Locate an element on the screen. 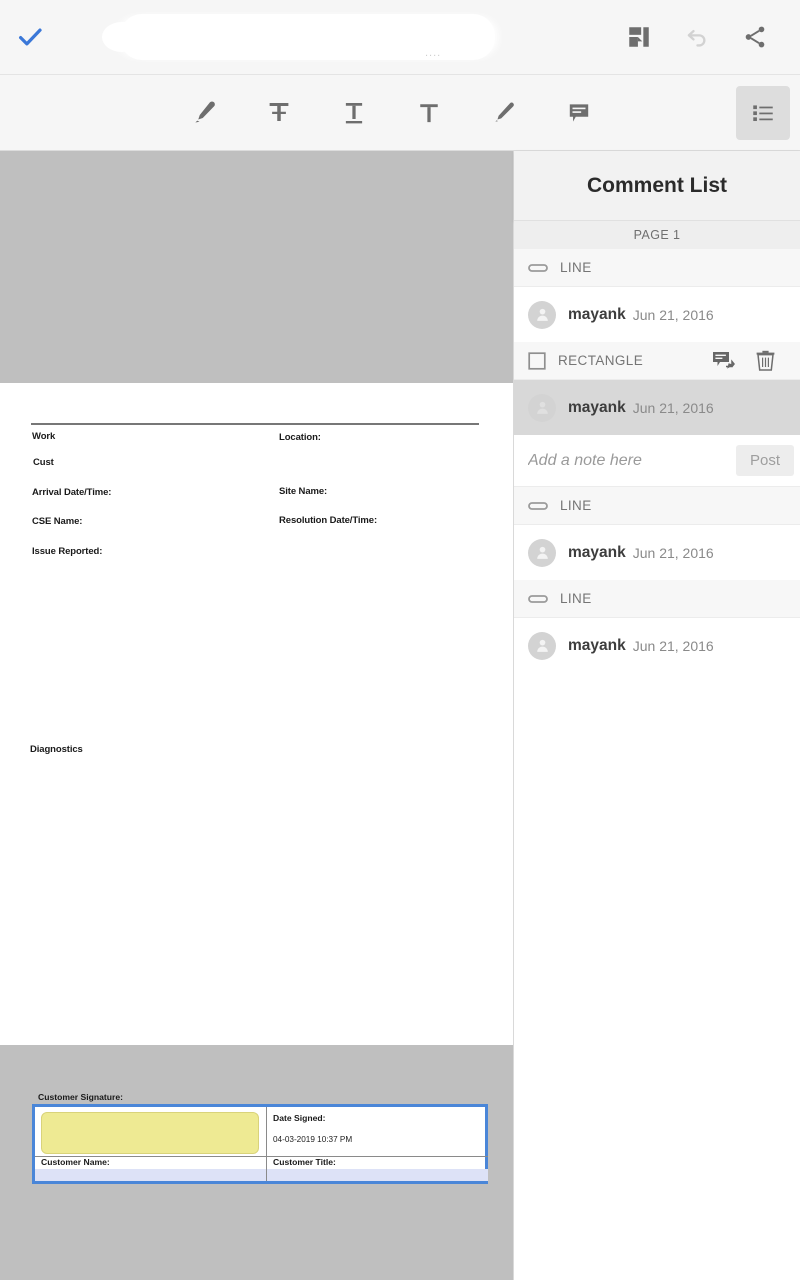  comment-list-title: Comment List is located at coordinates (656, 185).